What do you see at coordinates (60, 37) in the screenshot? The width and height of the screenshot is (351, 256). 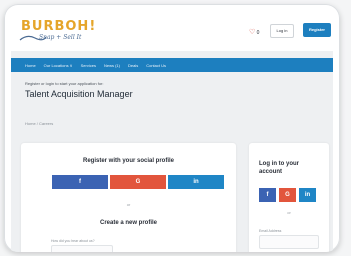 I see `logo-tagline: Snap + Sell It` at bounding box center [60, 37].